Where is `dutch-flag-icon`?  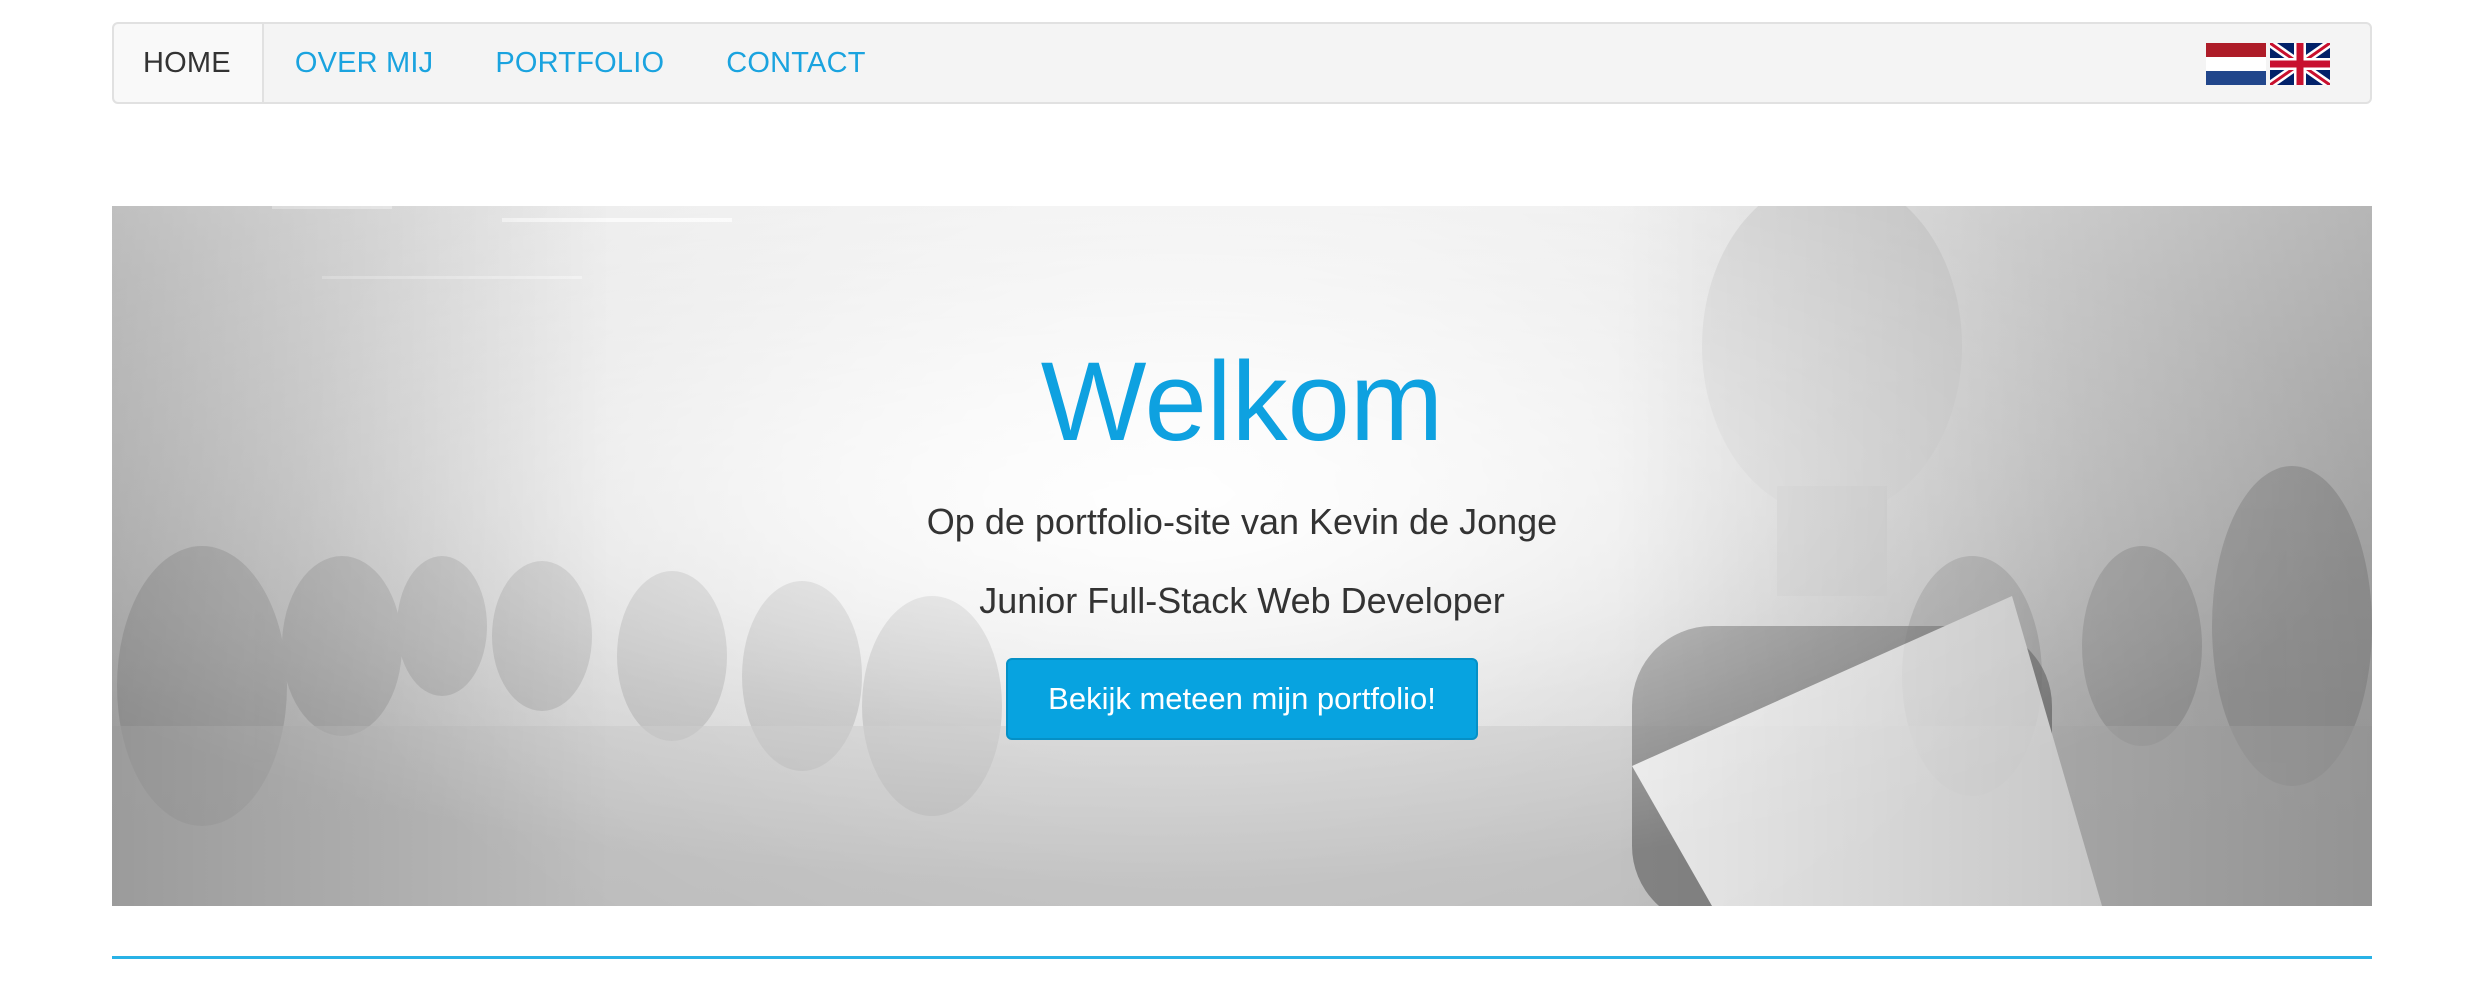
dutch-flag-icon is located at coordinates (2236, 64).